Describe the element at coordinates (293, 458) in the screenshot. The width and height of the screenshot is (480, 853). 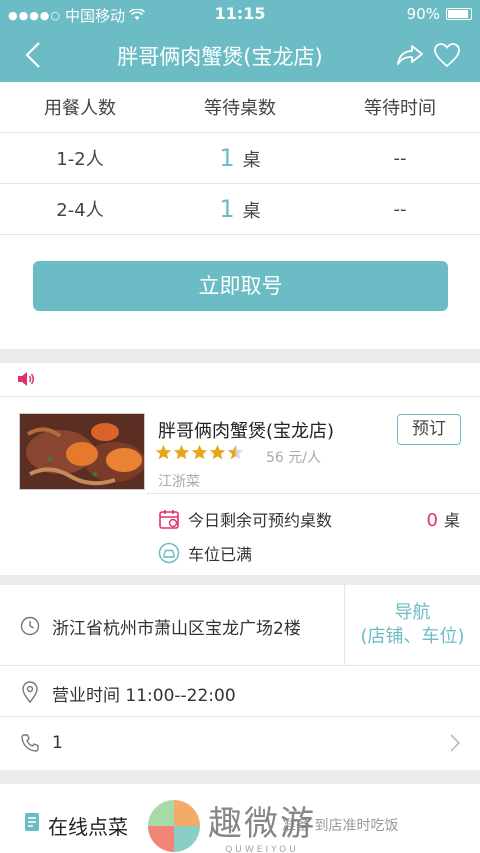
I see `avg-price: 56 元/人` at that location.